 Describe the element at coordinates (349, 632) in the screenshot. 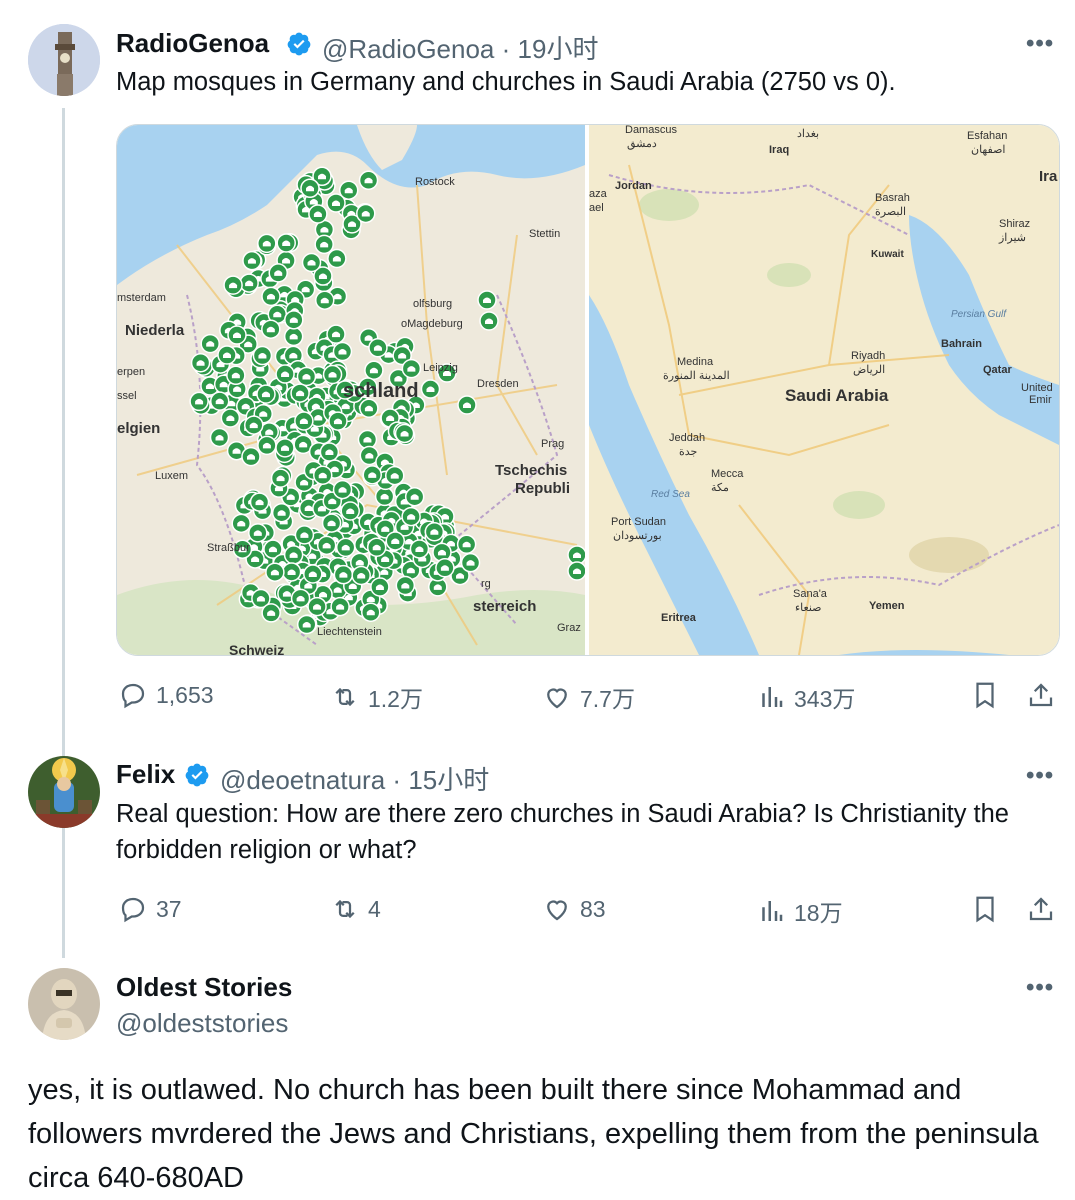

I see `map-label: Liechtenstein` at that location.